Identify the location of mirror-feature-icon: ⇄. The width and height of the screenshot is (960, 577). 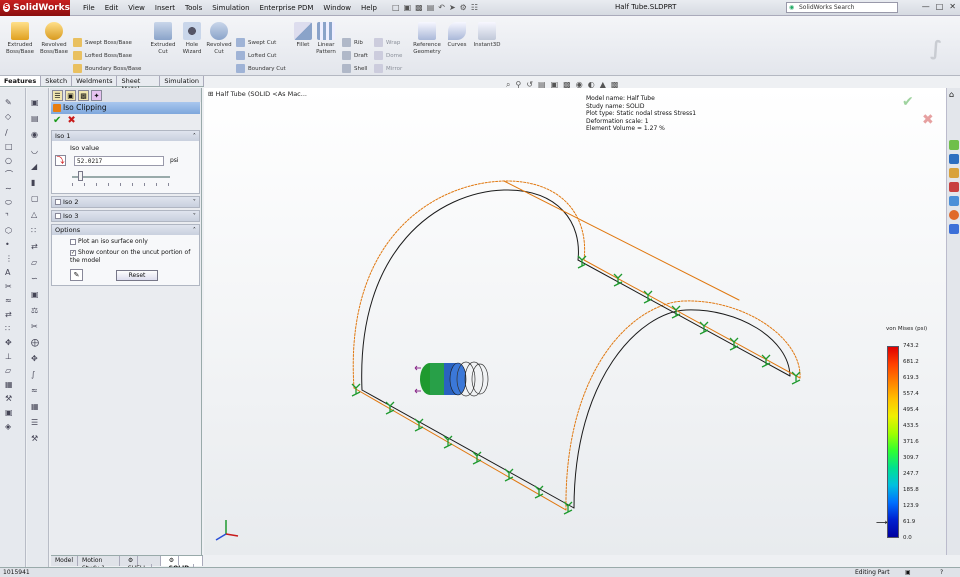
(37, 246).